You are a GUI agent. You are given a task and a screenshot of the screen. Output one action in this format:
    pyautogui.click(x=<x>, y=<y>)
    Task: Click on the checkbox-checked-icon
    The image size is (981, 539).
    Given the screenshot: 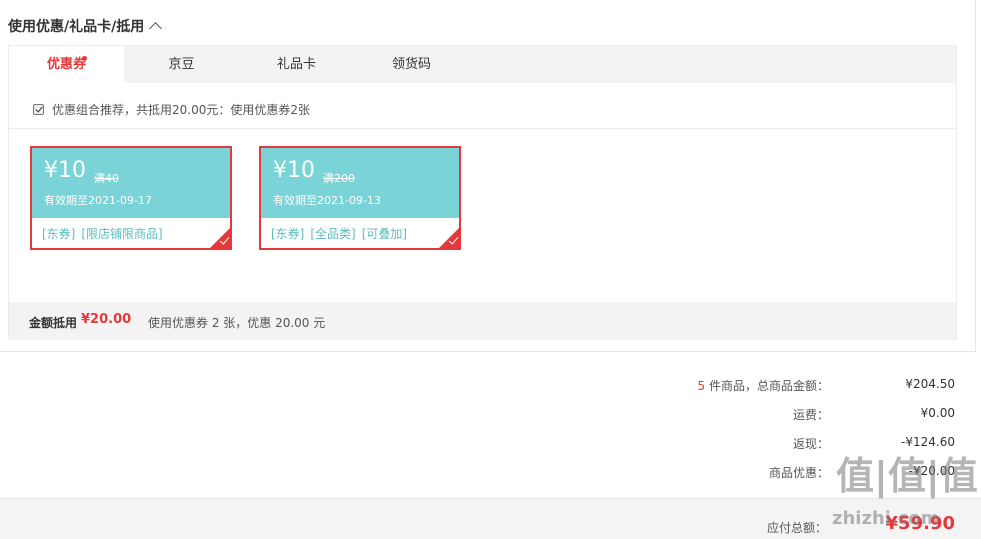 What is the action you would take?
    pyautogui.click(x=38, y=109)
    